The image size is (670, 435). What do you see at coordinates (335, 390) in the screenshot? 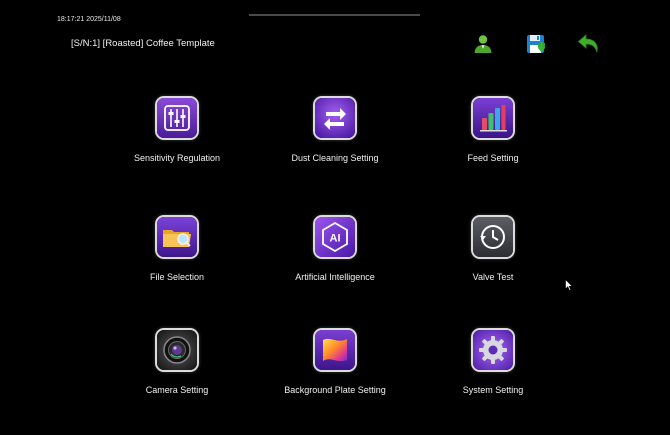
I see `tile-label: Background Plate Setting` at bounding box center [335, 390].